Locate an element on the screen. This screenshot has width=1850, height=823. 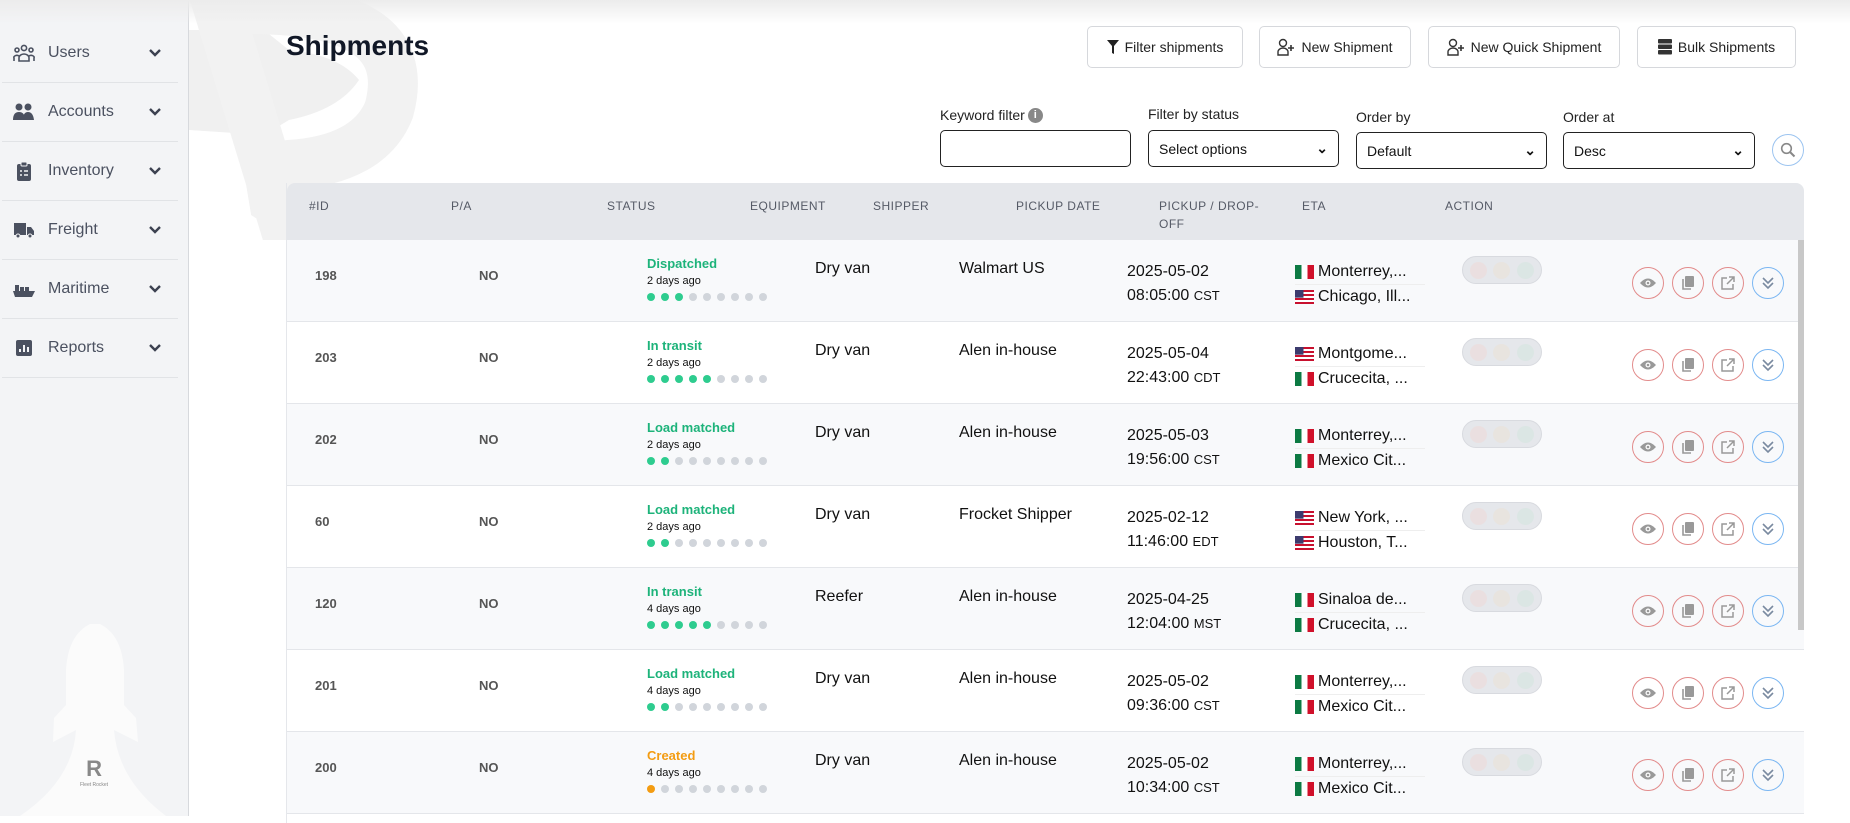
copy-icon is located at coordinates (1688, 447).